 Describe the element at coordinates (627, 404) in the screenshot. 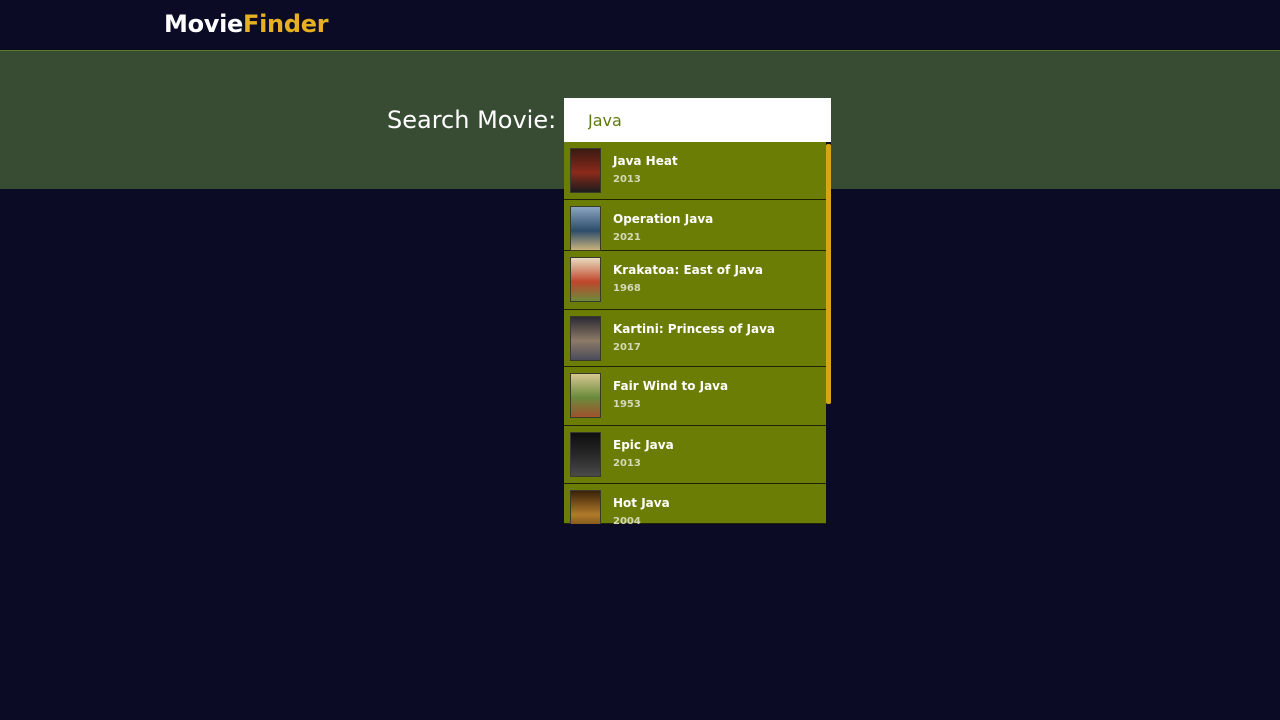

I see `result-year: 1953` at that location.